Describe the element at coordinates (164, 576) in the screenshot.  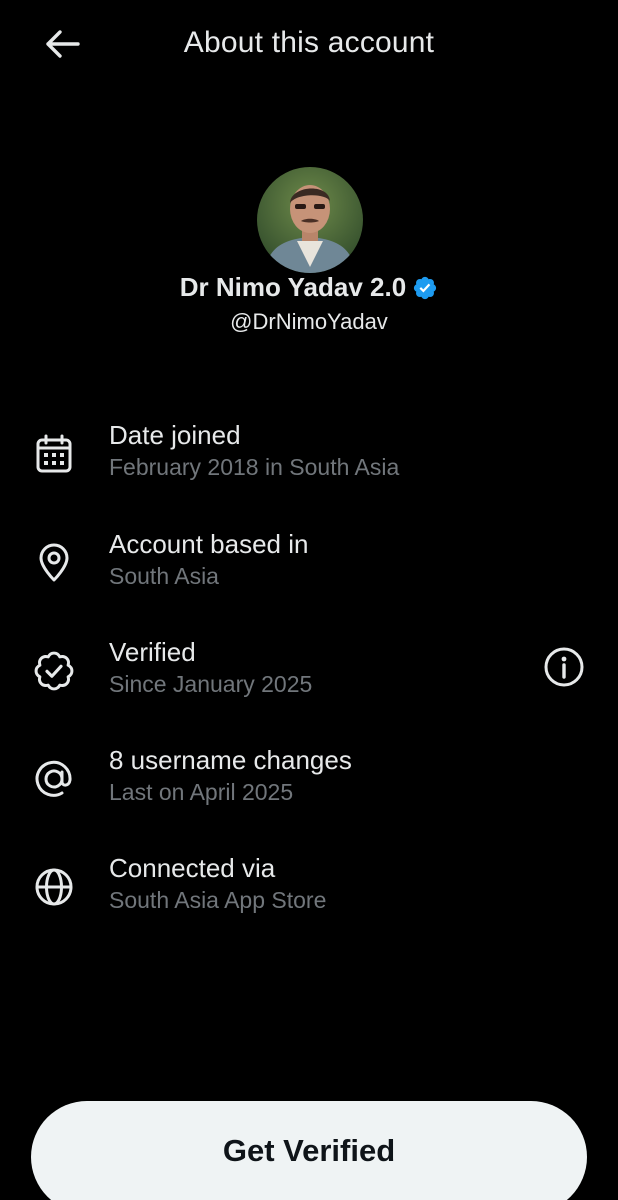
I see `account-based-in-value: South Asia` at that location.